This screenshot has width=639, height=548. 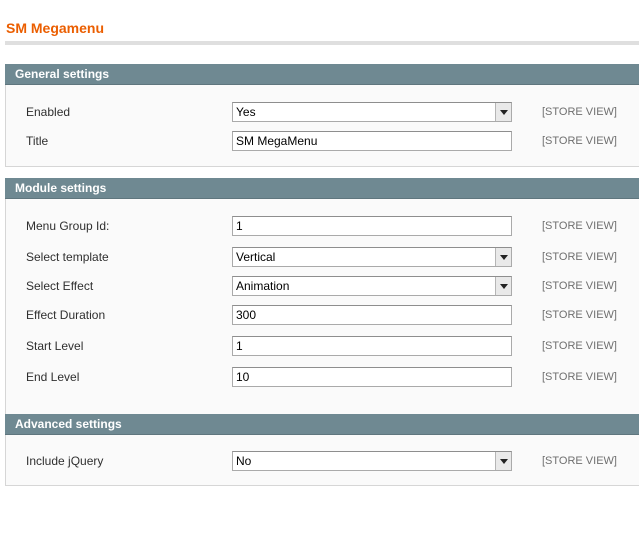 What do you see at coordinates (48, 112) in the screenshot?
I see `enabled-label: Enabled` at bounding box center [48, 112].